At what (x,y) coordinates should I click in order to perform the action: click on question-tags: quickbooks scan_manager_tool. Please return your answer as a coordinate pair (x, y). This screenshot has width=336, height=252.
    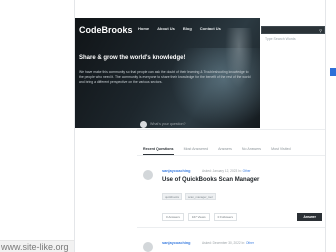
    Looking at the image, I should click on (189, 196).